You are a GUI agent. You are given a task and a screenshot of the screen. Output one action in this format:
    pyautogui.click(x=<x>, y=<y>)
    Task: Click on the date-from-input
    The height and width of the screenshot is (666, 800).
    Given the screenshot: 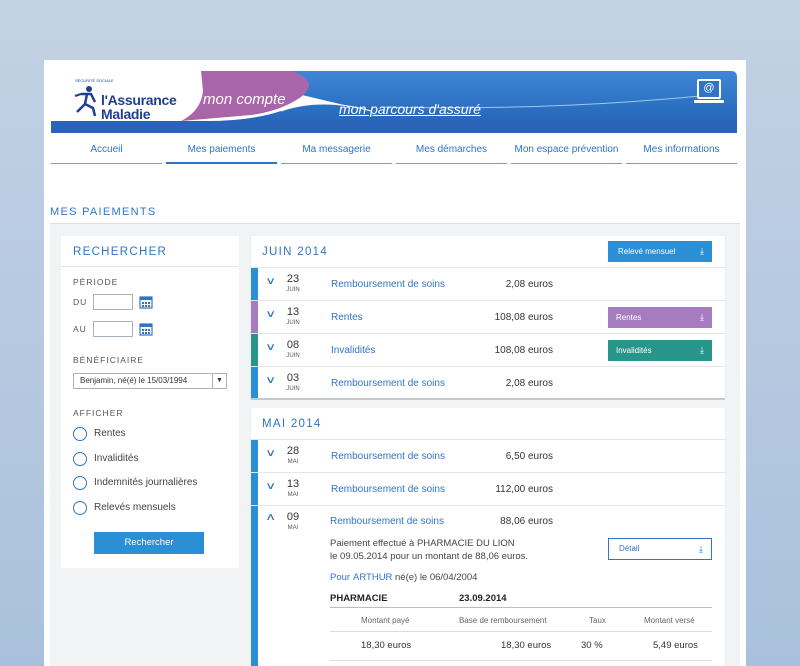 What is the action you would take?
    pyautogui.click(x=113, y=302)
    